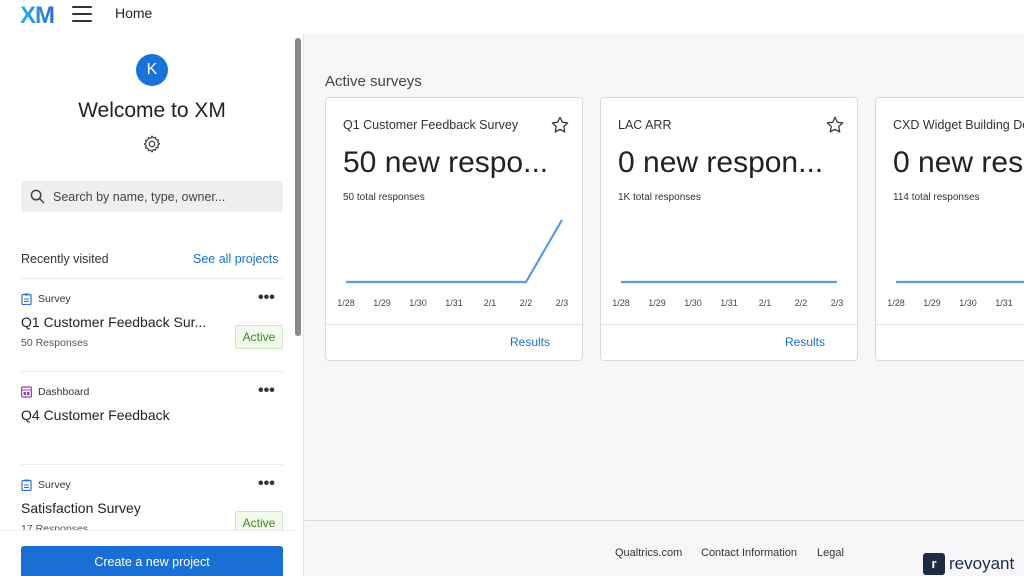 This screenshot has width=1024, height=576. Describe the element at coordinates (152, 110) in the screenshot. I see `welcome-heading: Welcome to XM` at that location.